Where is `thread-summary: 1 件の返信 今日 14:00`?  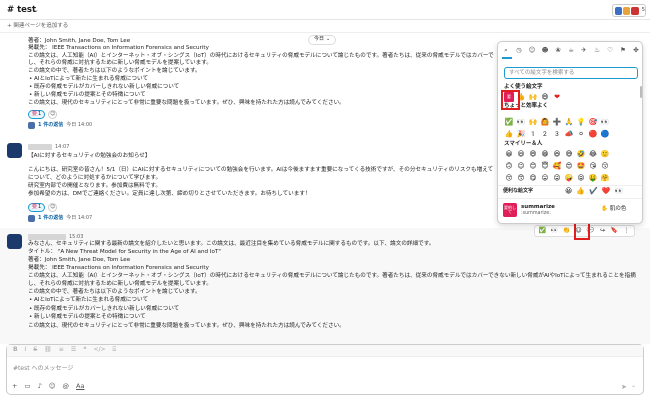 thread-summary: 1 件の返信 今日 14:00 is located at coordinates (60, 126).